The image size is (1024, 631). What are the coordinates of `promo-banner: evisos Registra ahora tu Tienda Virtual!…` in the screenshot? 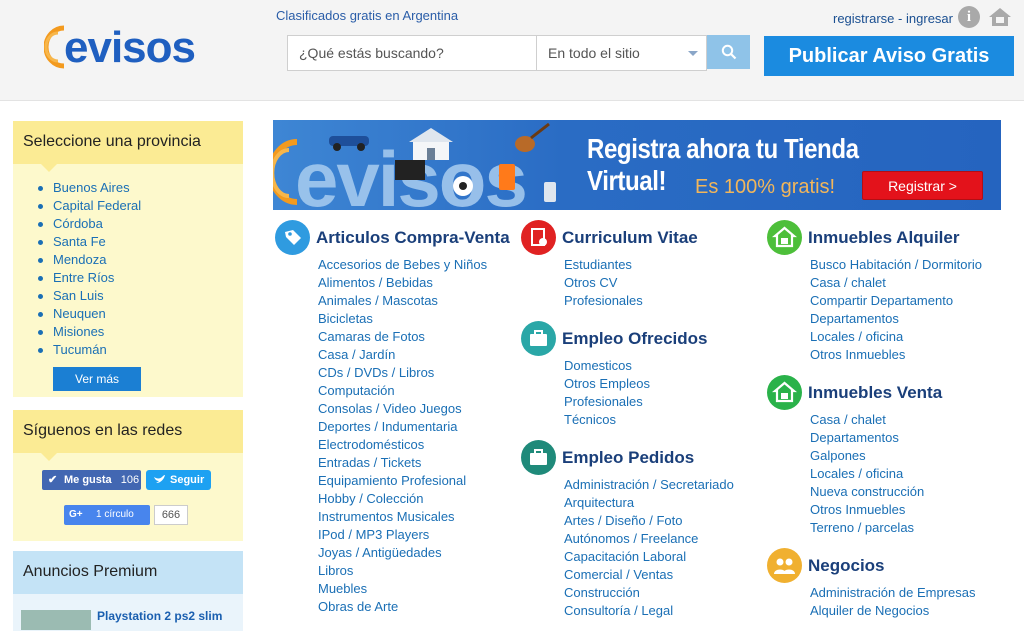 It's located at (637, 165).